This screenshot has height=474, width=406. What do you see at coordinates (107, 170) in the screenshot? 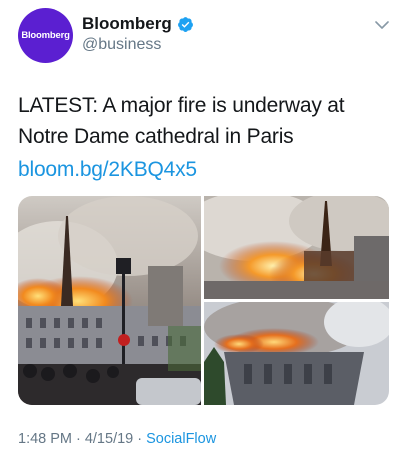
I see `tweet-link: bloom.bg/2KBQ4x5` at bounding box center [107, 170].